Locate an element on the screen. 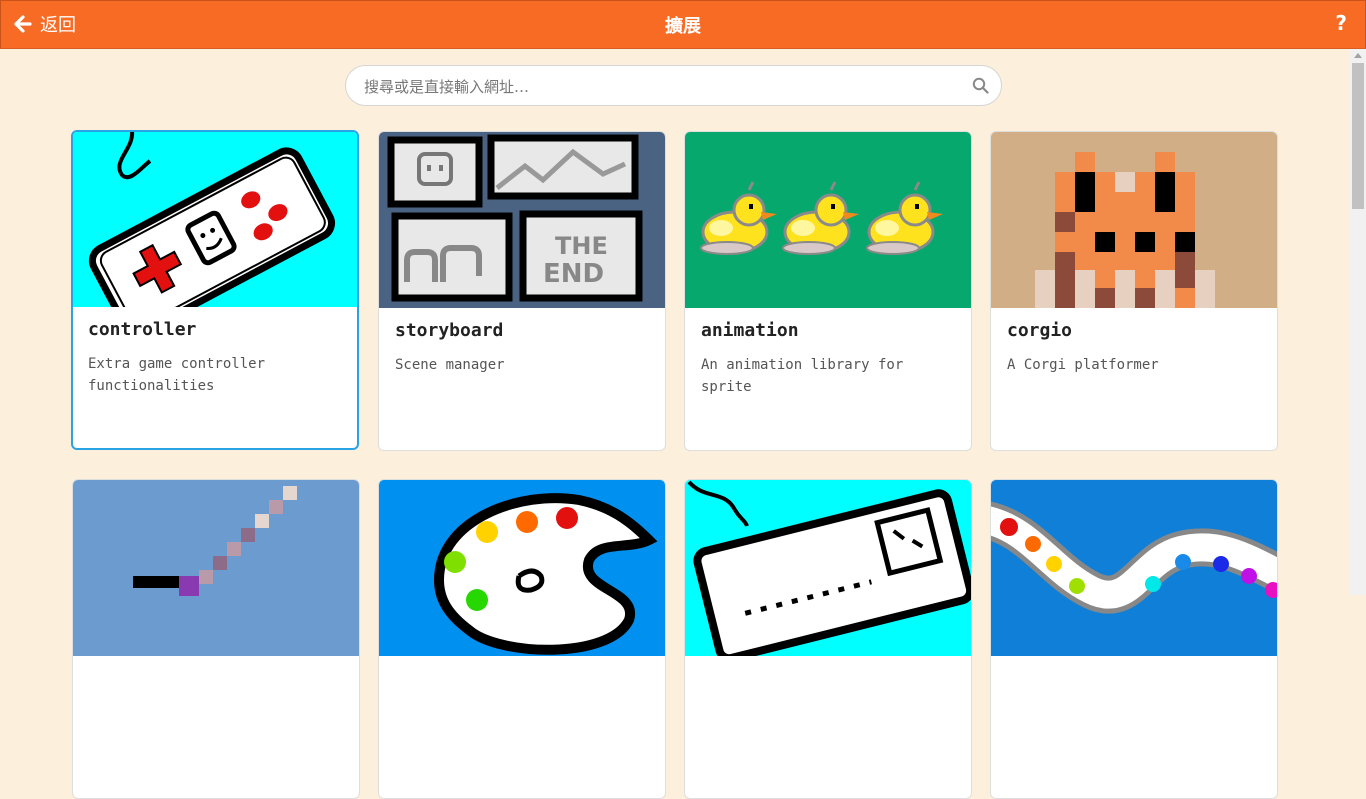 The width and height of the screenshot is (1366, 799). palette-icon is located at coordinates (522, 568).